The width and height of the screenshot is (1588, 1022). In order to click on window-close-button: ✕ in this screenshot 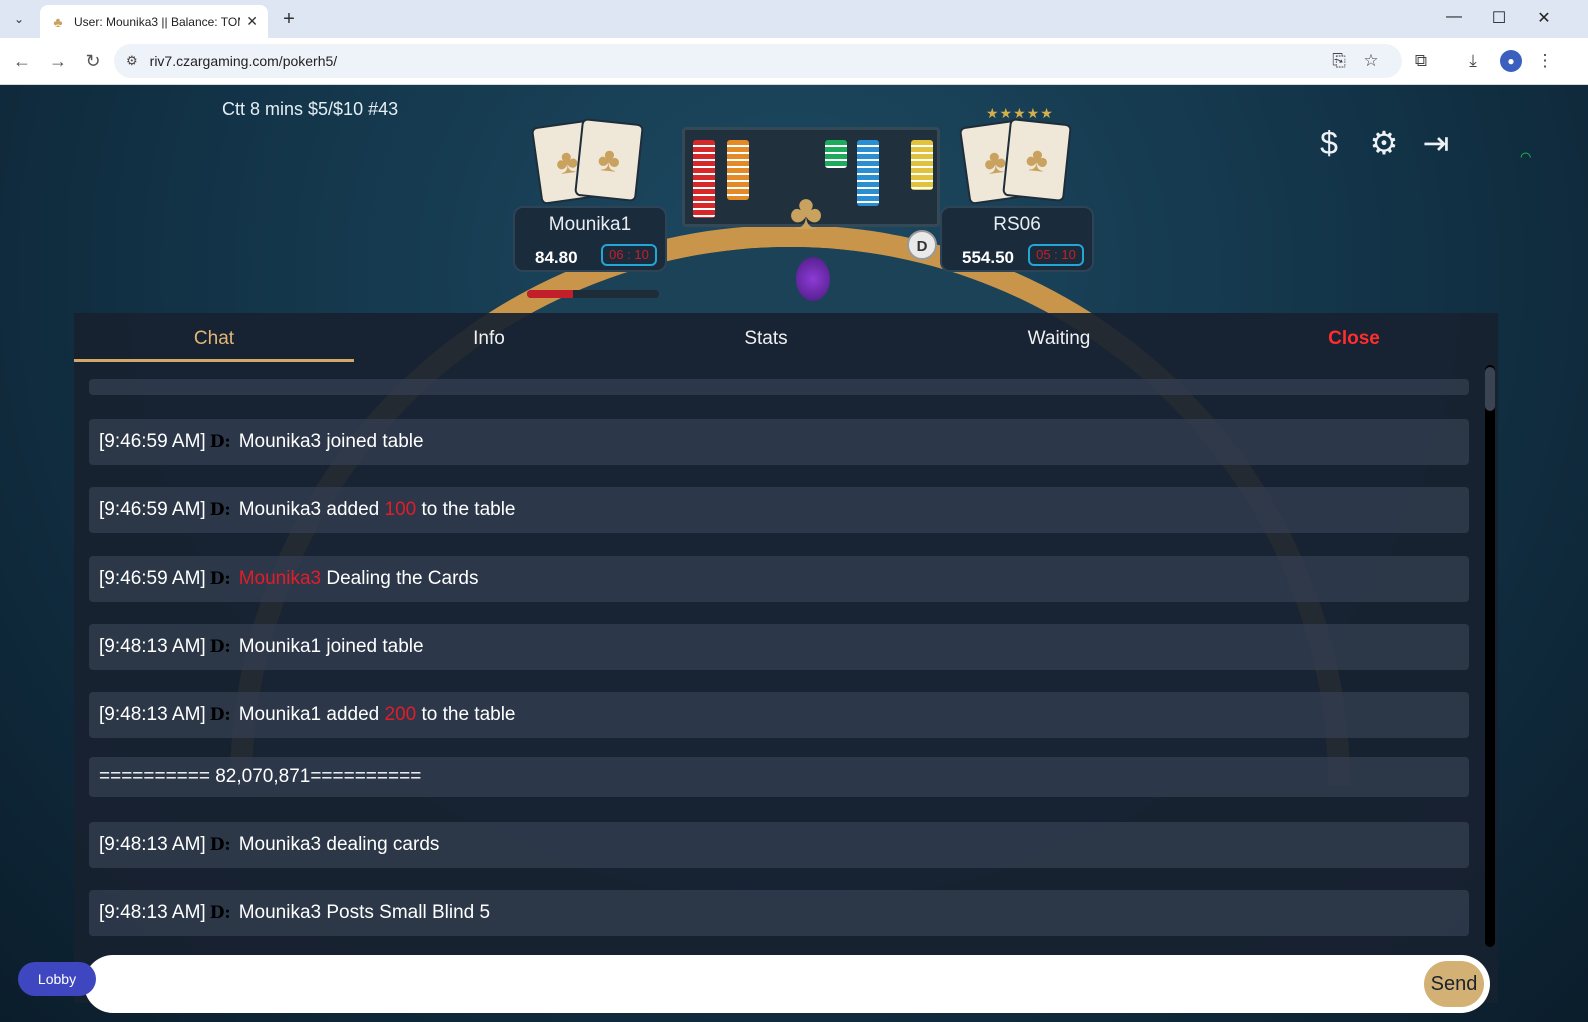, I will do `click(1544, 18)`.